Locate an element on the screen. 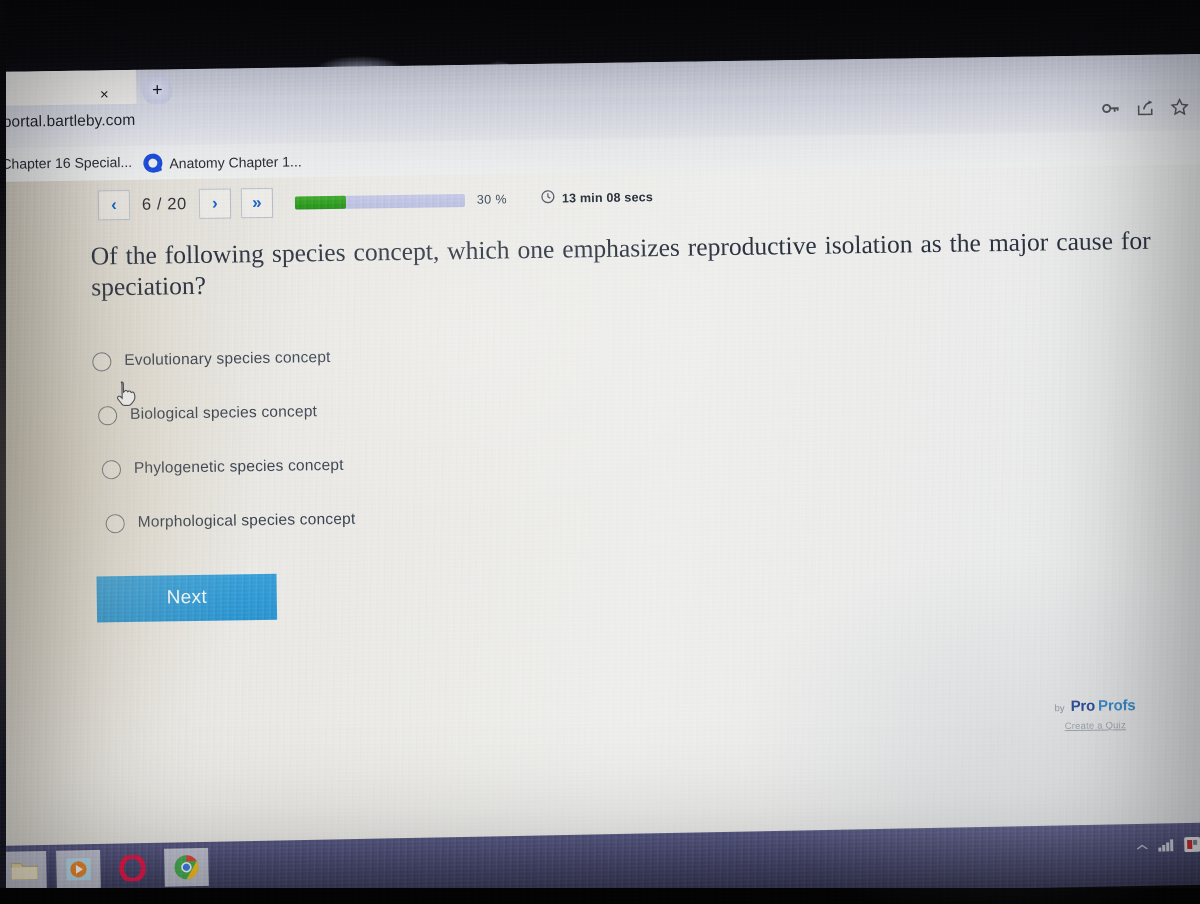 This screenshot has height=904, width=1200. proprofs-branding: by Pro Profs Create a Quiz is located at coordinates (1094, 714).